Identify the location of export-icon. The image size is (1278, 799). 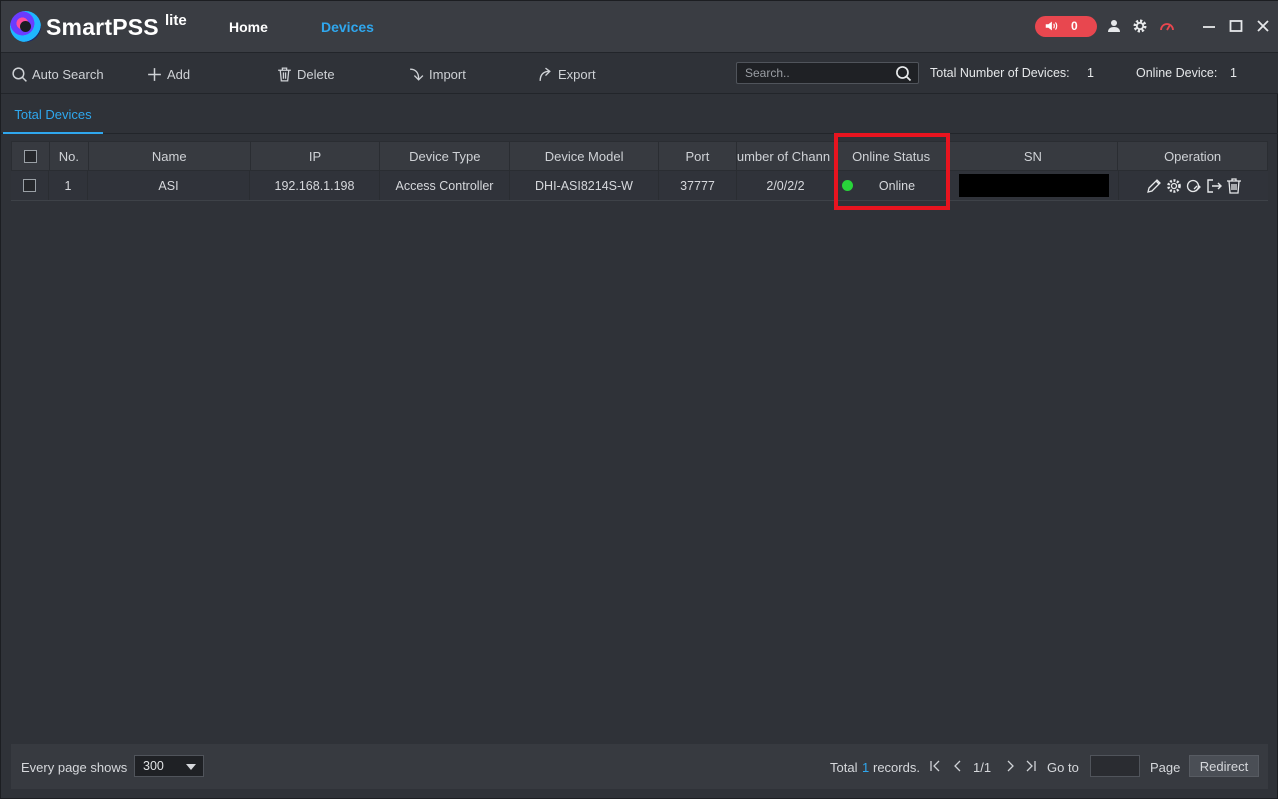
(545, 74).